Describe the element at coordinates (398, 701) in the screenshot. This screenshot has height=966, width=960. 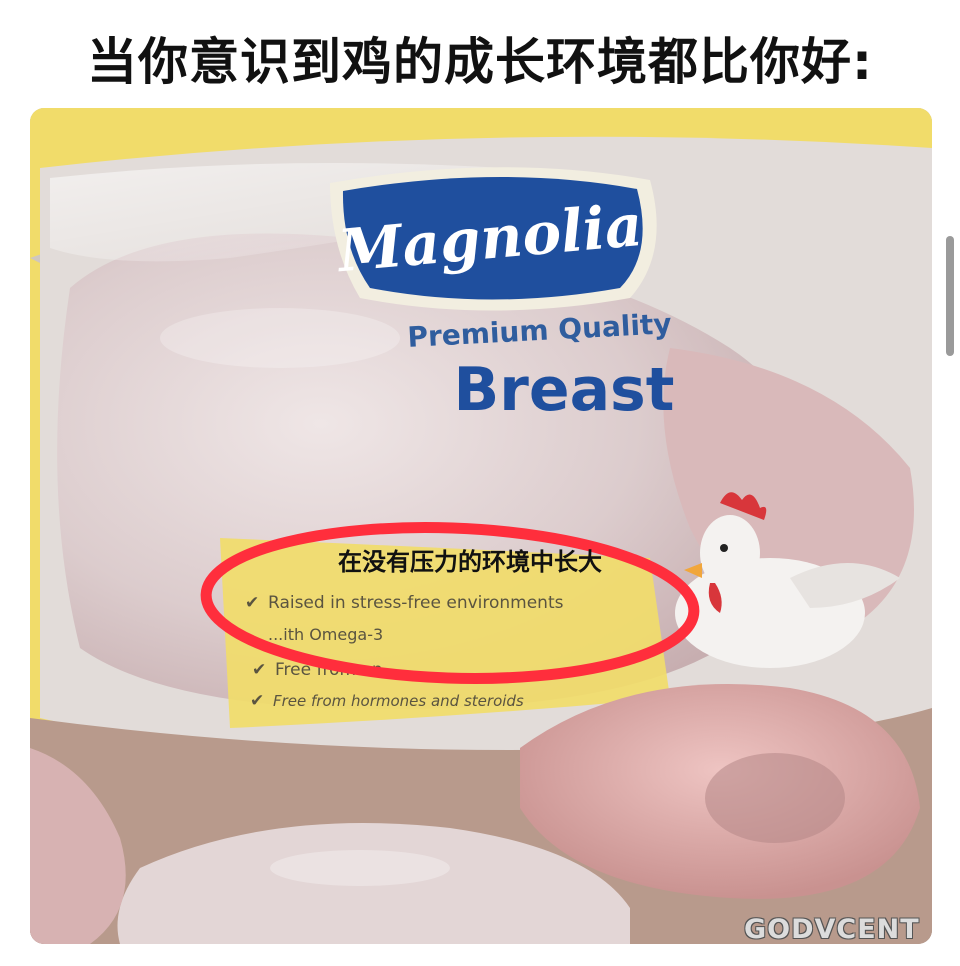
I see `claim-4: Free from hormones and steroids` at that location.